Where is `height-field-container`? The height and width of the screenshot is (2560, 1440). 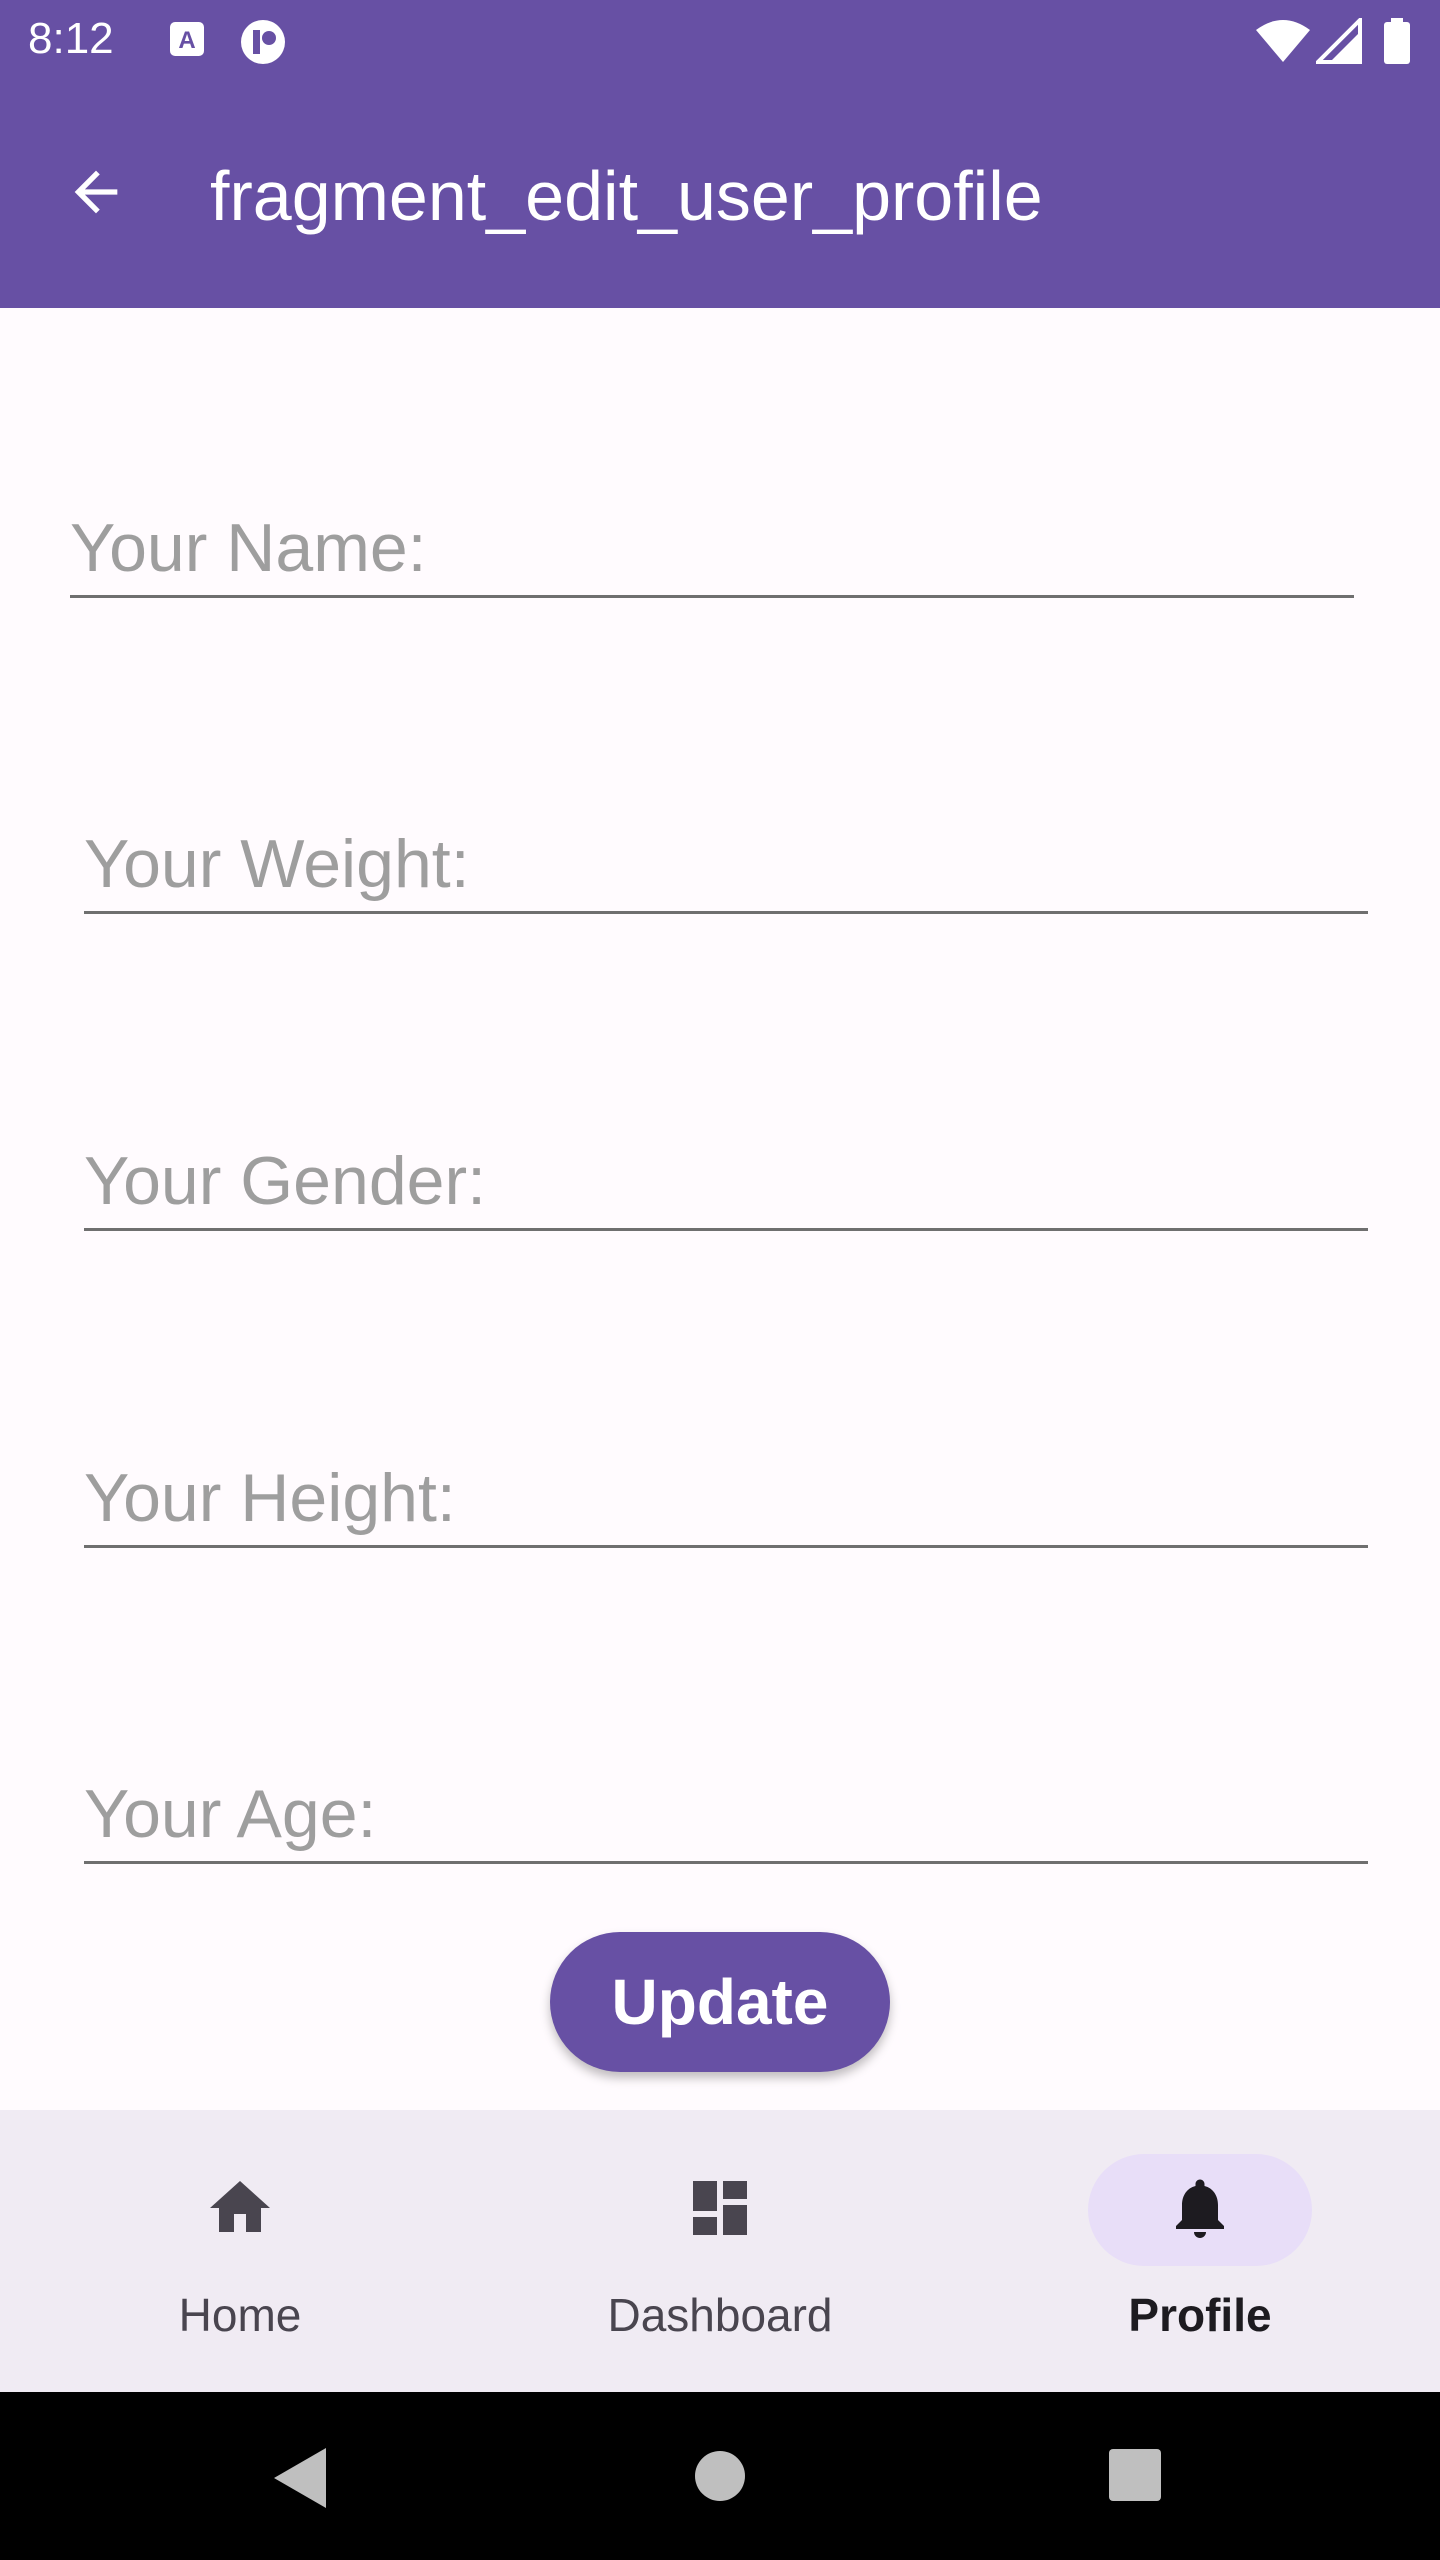
height-field-container is located at coordinates (726, 1488).